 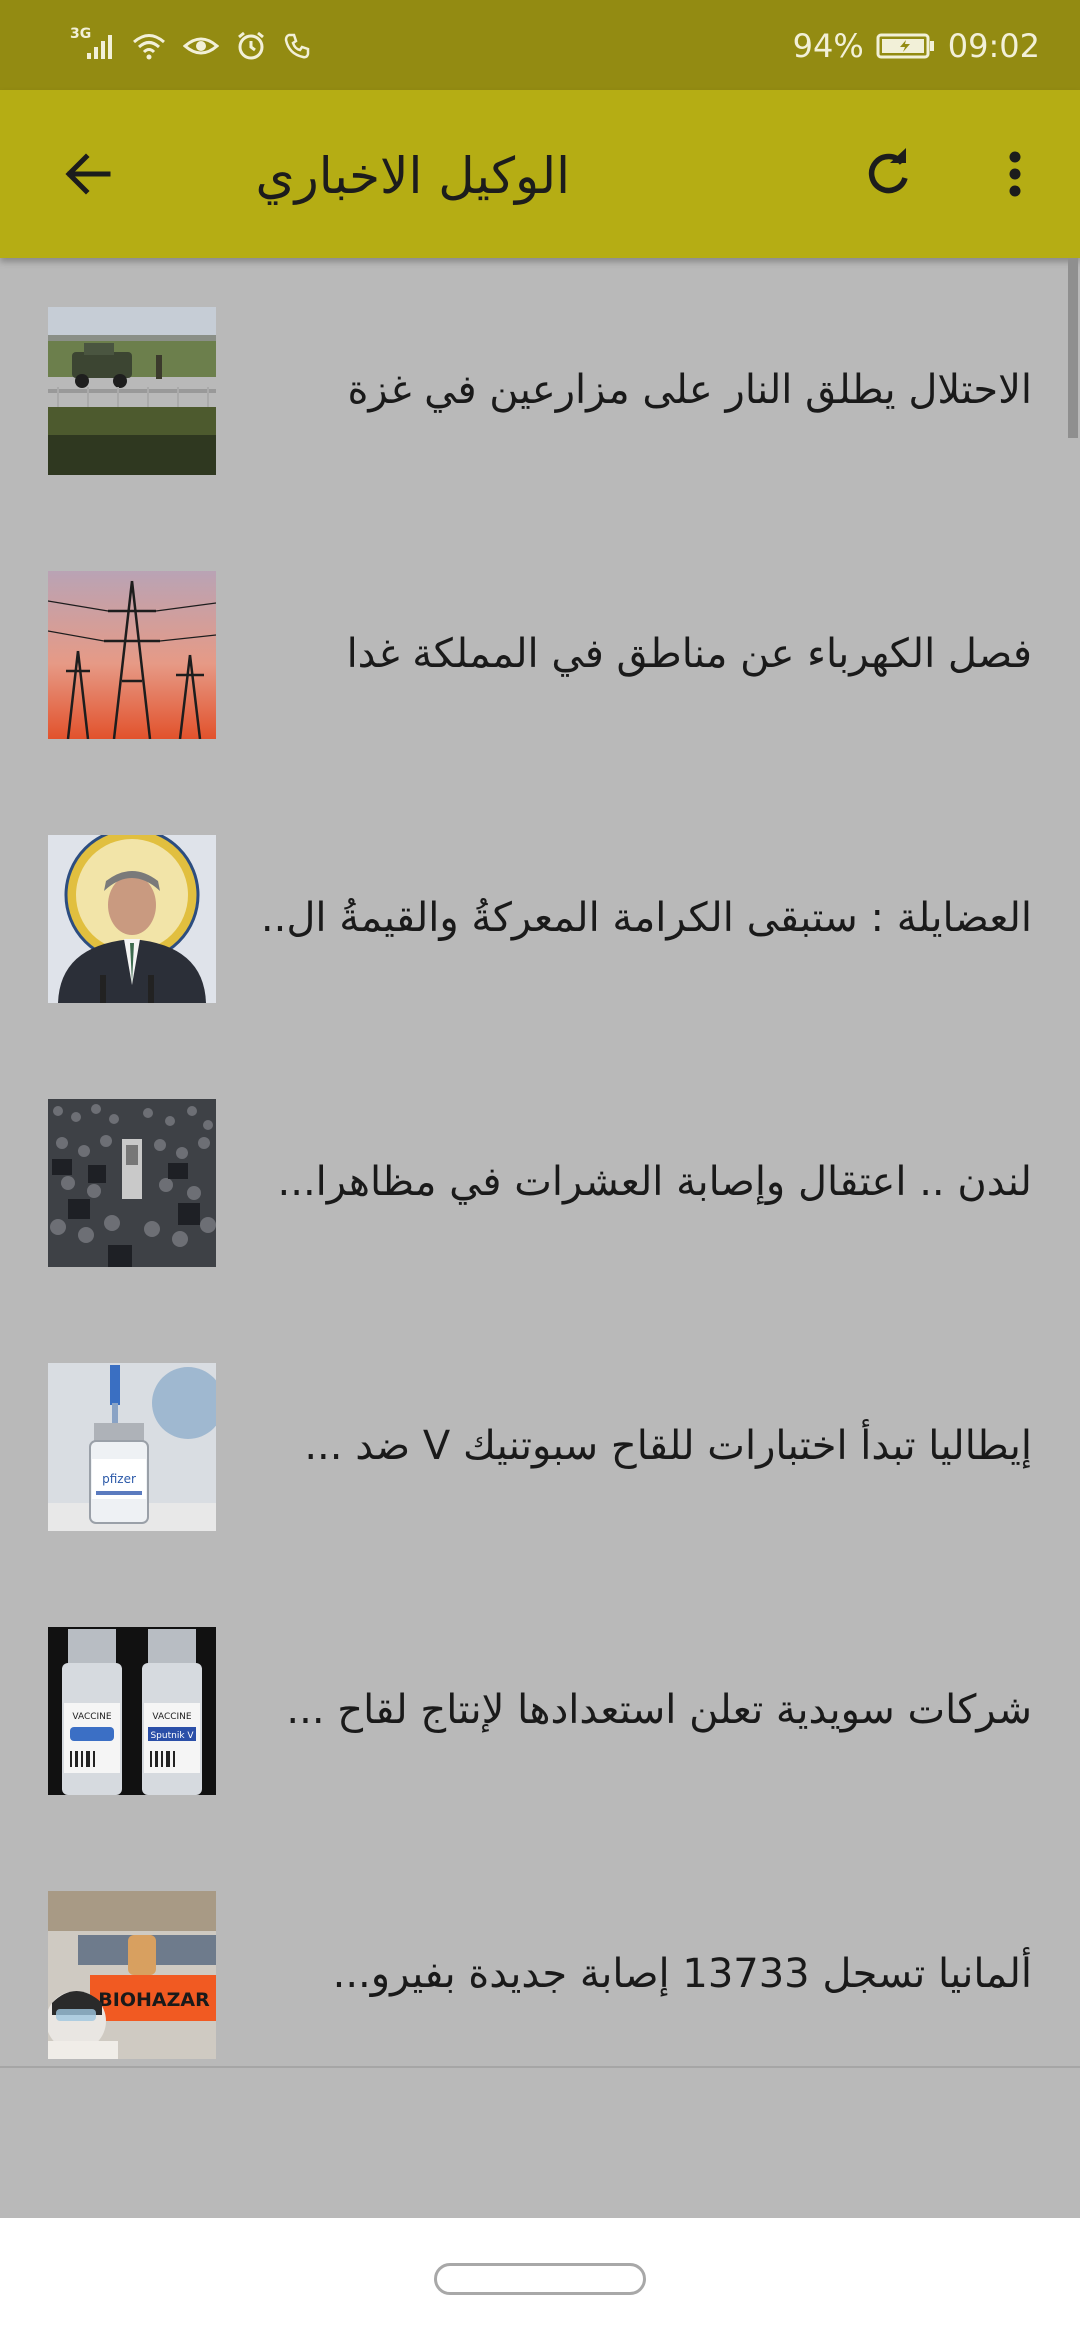 What do you see at coordinates (689, 390) in the screenshot?
I see `news-headline: الاحتلال يطلق النار على مزارعين في غزة` at bounding box center [689, 390].